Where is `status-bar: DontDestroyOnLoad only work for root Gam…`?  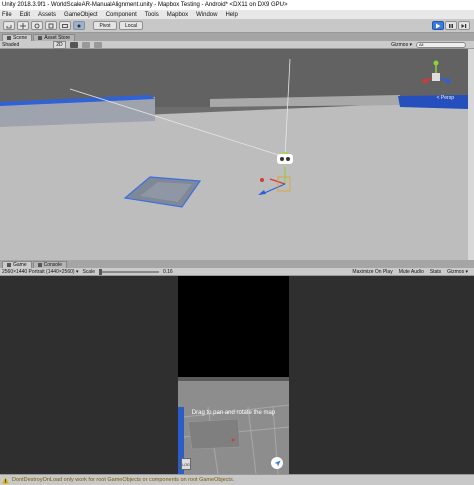 status-bar: DontDestroyOnLoad only work for root Gam… is located at coordinates (237, 479).